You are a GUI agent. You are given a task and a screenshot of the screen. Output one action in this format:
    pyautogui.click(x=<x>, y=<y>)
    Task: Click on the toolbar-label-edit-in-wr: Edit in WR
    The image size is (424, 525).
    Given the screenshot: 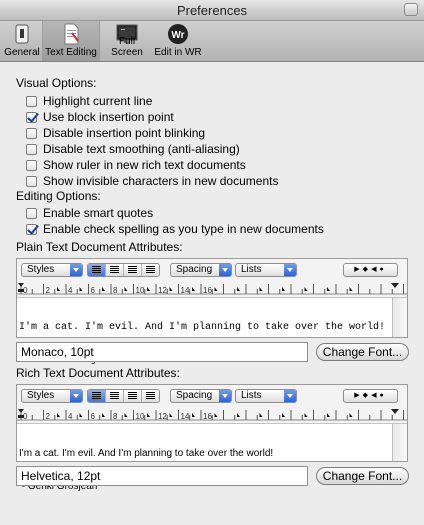 What is the action you would take?
    pyautogui.click(x=178, y=52)
    